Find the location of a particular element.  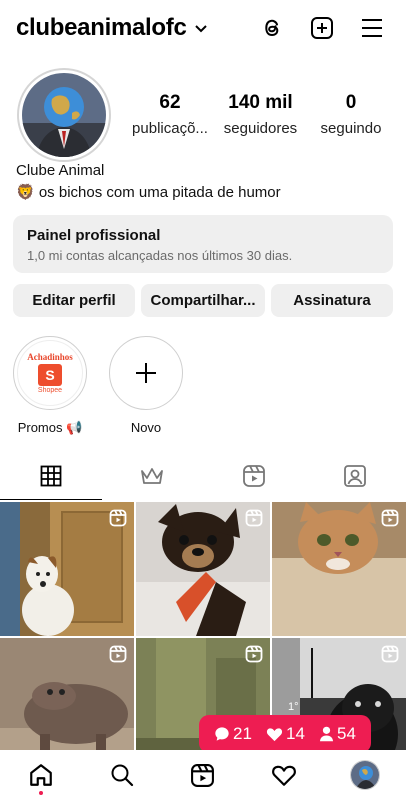

highlight-label: Promos 📢 is located at coordinates (50, 427).